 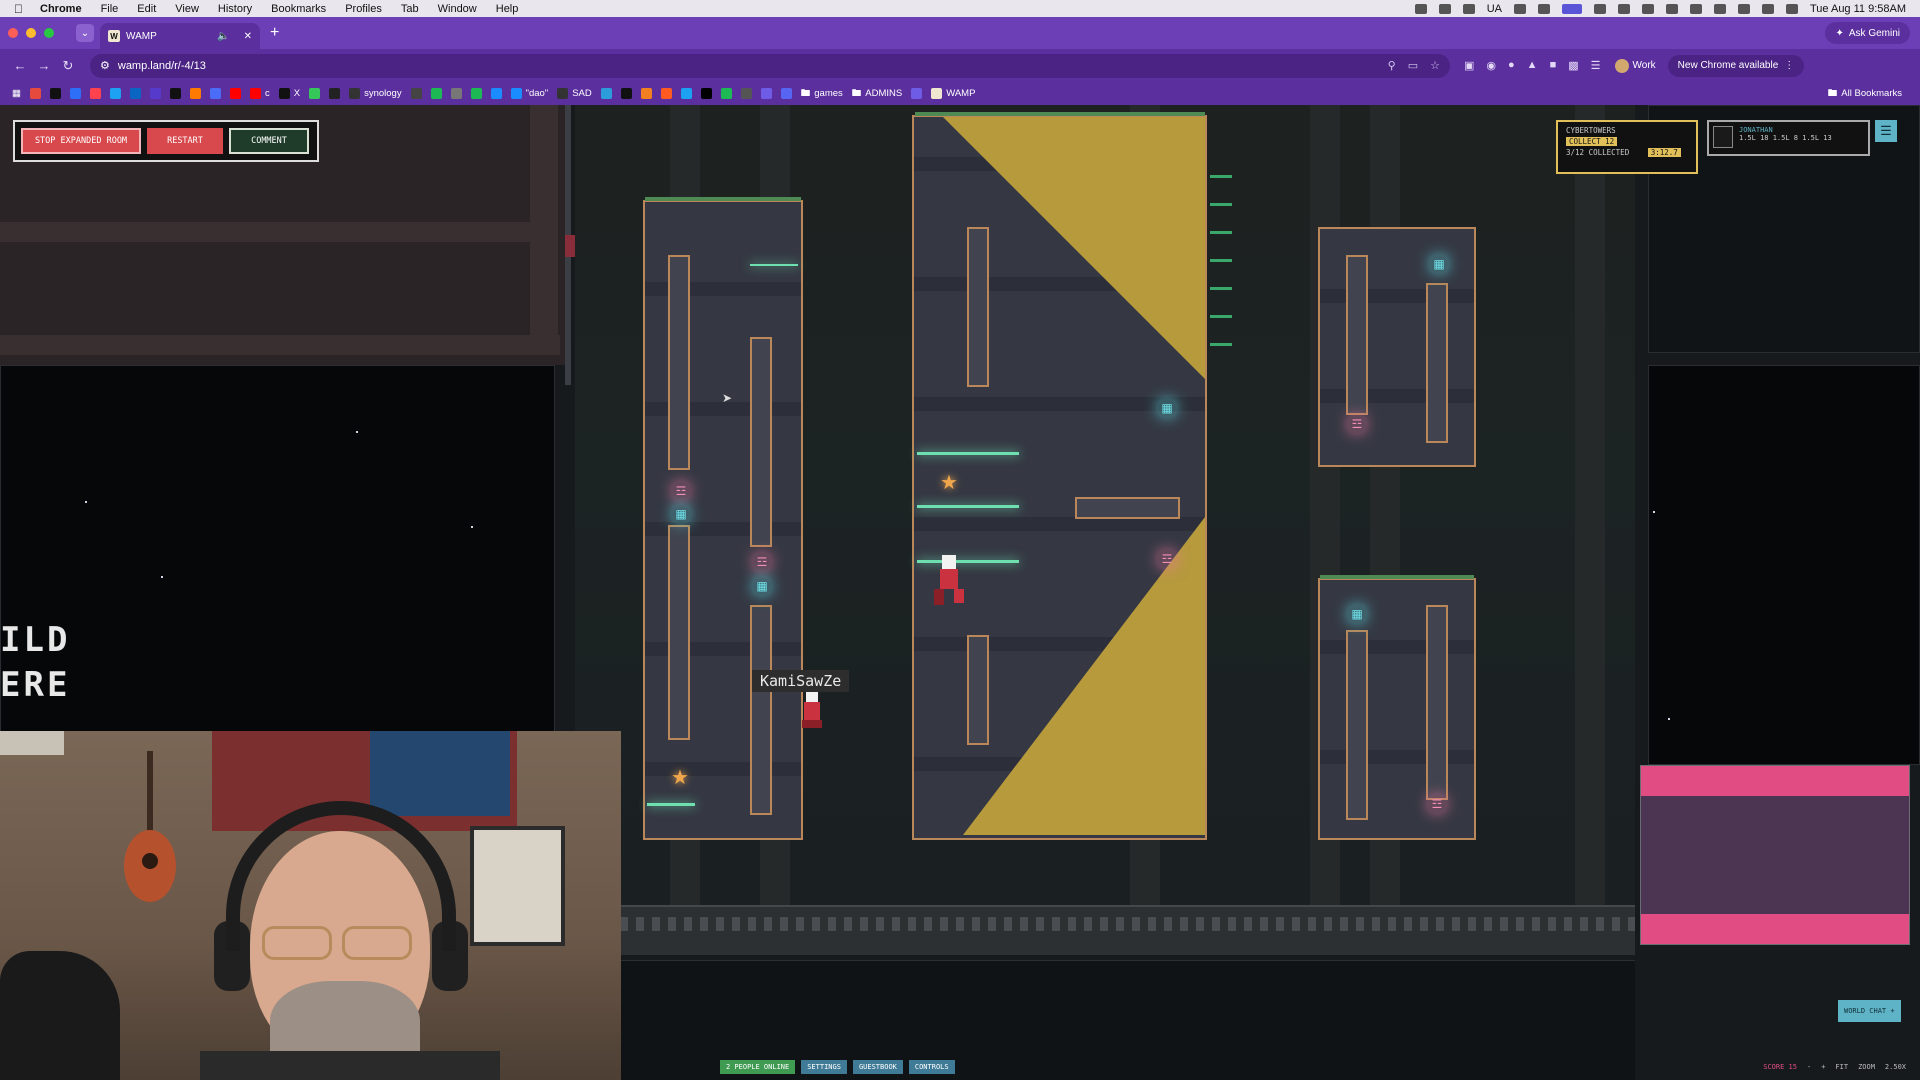 What do you see at coordinates (574, 93) in the screenshot?
I see `bookmark-item: SAD` at bounding box center [574, 93].